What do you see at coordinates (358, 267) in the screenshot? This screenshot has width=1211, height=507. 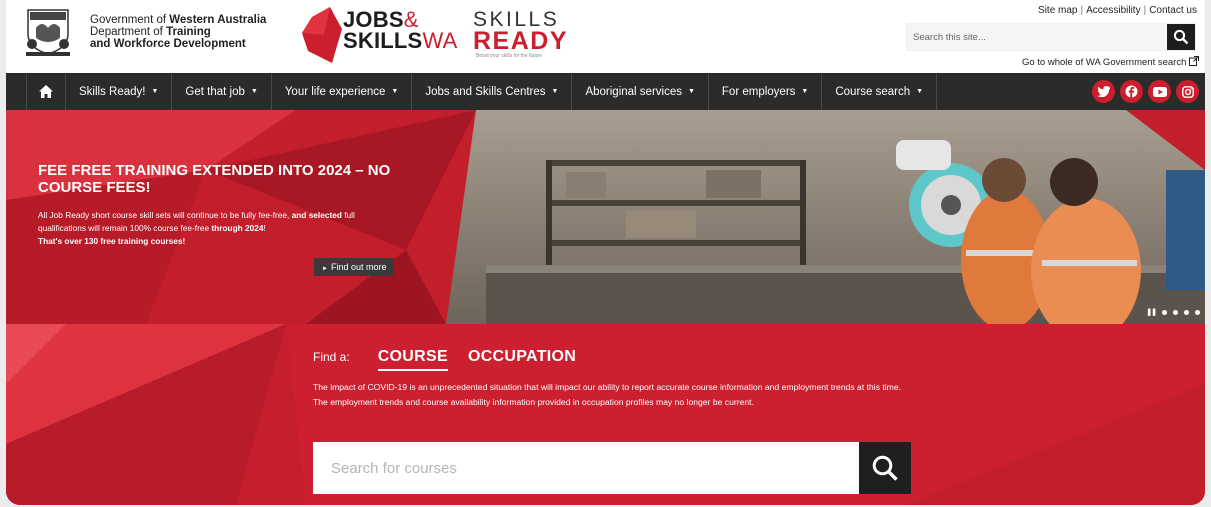 I see `find-out-more-label: Find out more` at bounding box center [358, 267].